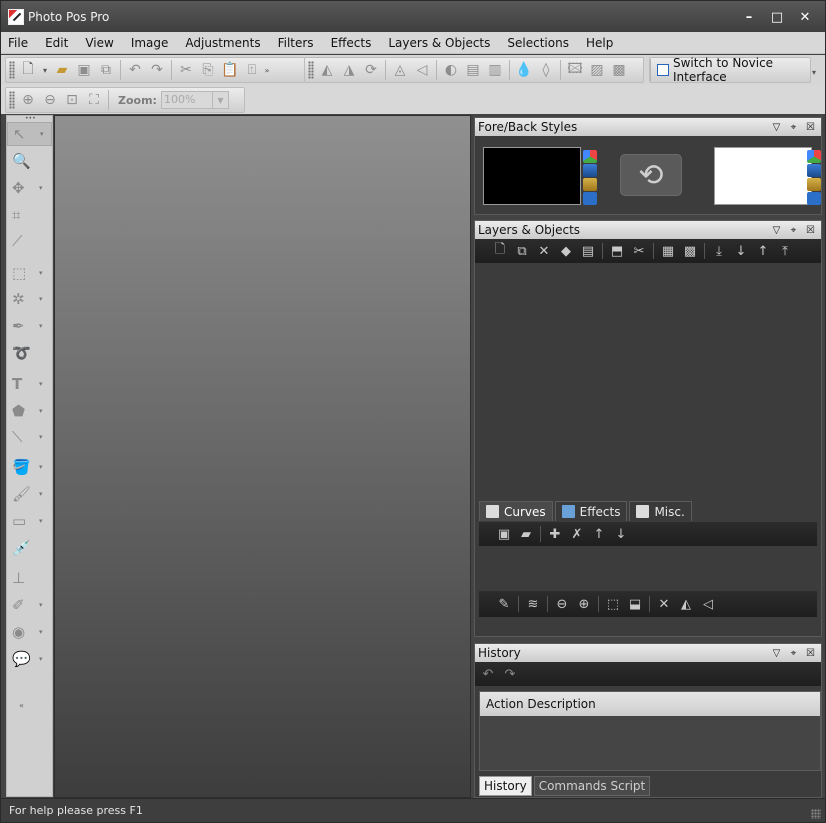 This screenshot has height=823, width=826. I want to click on crop-tool-icon: ⌗, so click(29, 215).